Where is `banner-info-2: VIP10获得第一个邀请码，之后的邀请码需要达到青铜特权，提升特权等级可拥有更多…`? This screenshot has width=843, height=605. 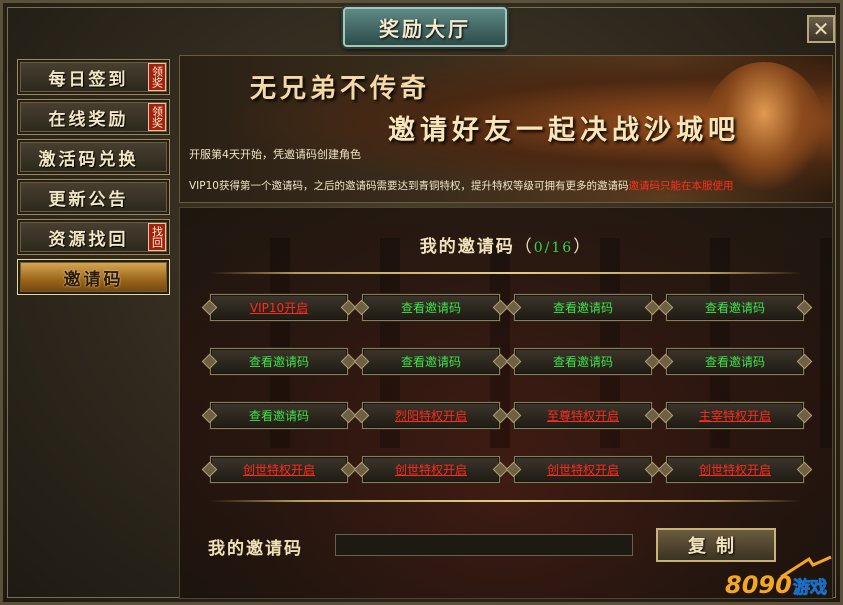 banner-info-2: VIP10获得第一个邀请码，之后的邀请码需要达到青铜特权，提升特权等级可拥有更多… is located at coordinates (461, 185).